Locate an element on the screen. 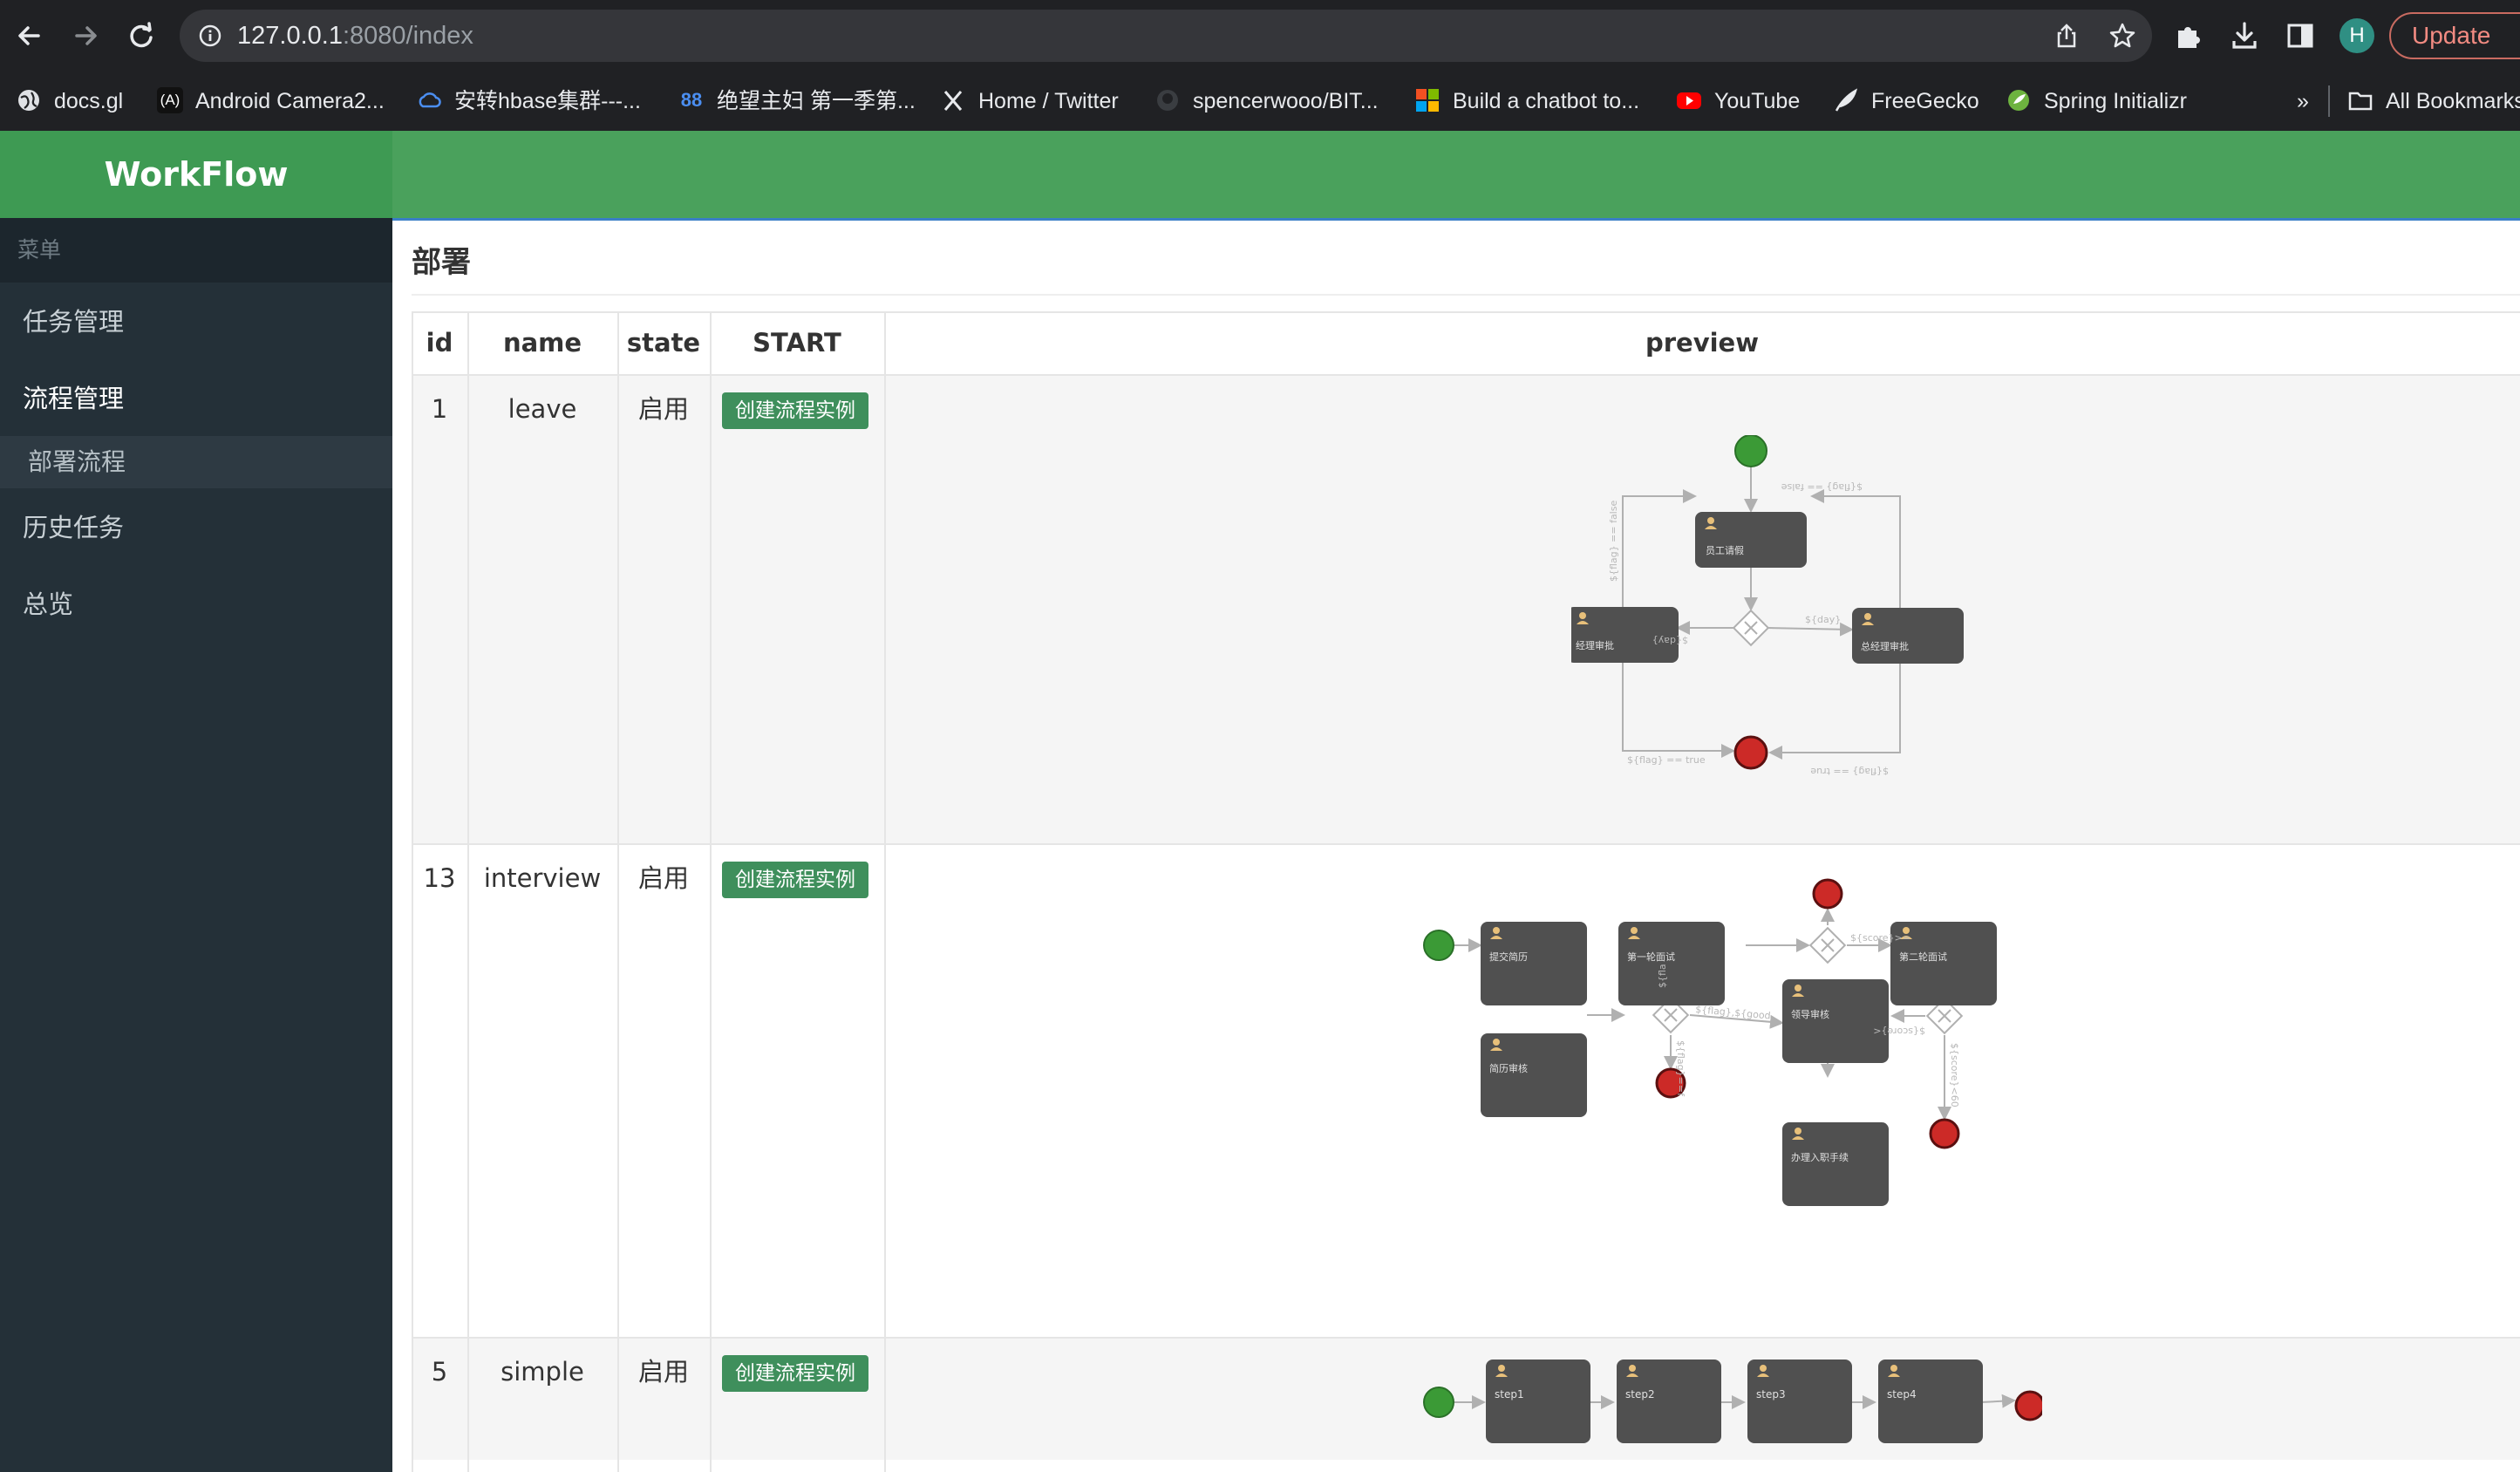  bookmark-docs-gl: docs.gl is located at coordinates (69, 102).